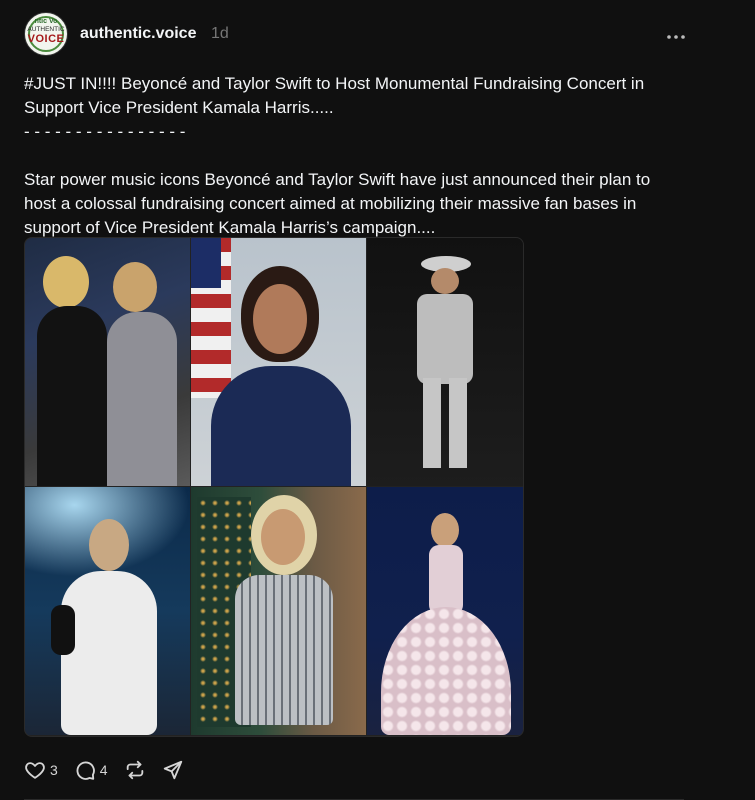 This screenshot has width=755, height=800. Describe the element at coordinates (220, 34) in the screenshot. I see `timestamp: 1d` at that location.